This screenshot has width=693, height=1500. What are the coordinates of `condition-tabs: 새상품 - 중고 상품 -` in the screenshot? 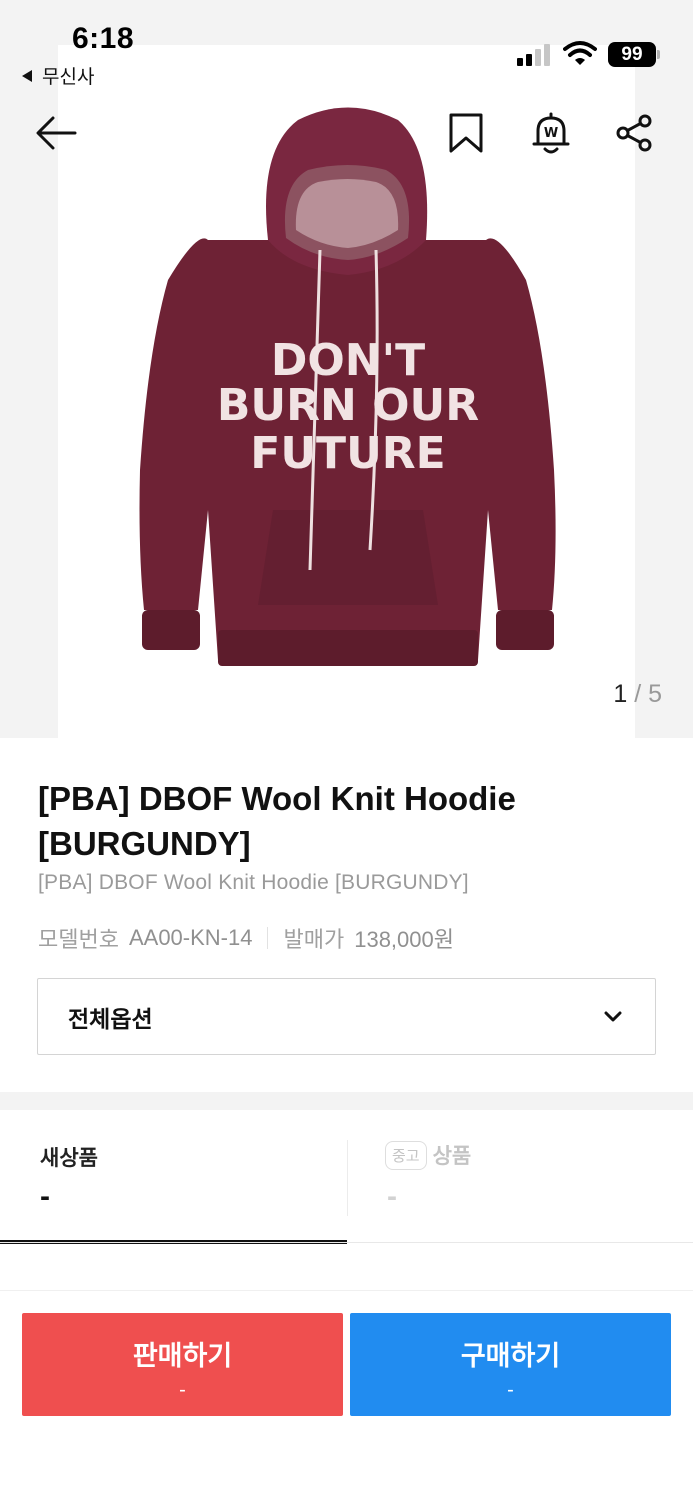 It's located at (346, 1177).